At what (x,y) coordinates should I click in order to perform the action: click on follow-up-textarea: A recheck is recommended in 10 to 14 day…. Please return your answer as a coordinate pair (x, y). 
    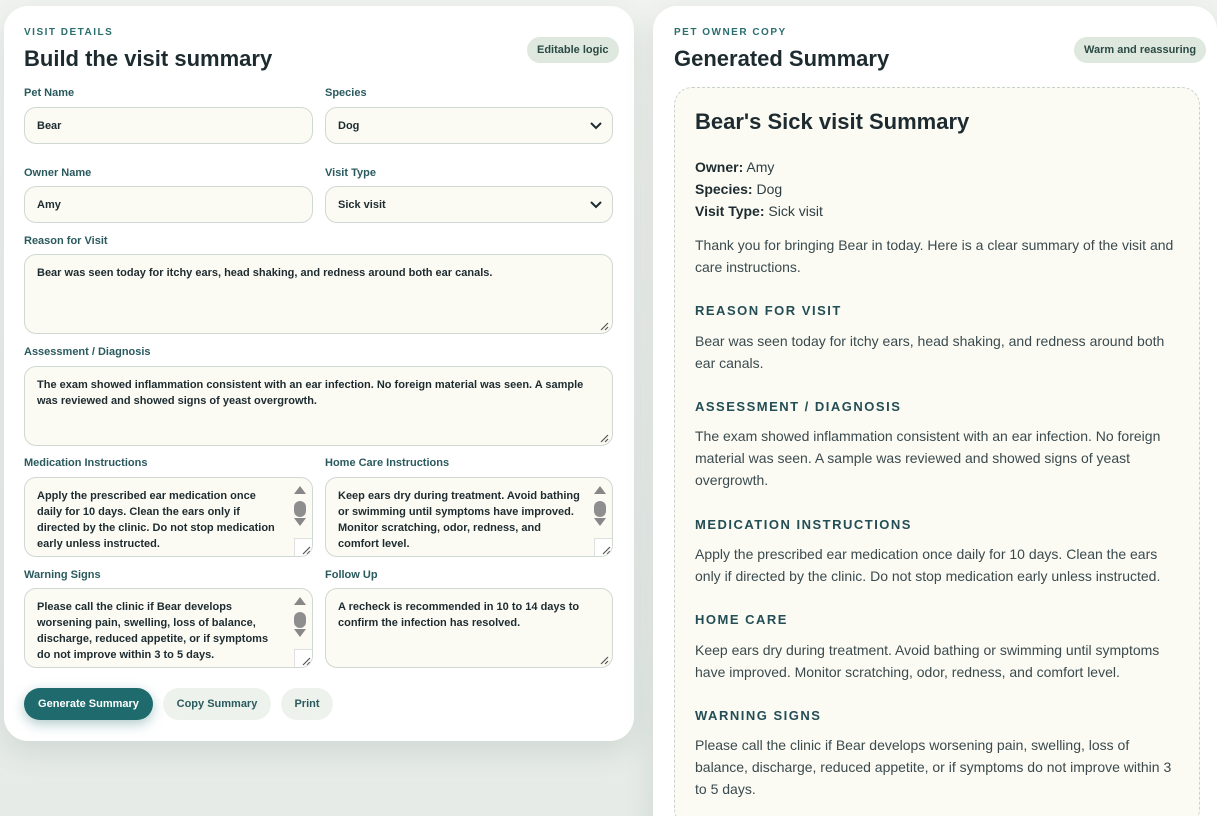
    Looking at the image, I should click on (469, 628).